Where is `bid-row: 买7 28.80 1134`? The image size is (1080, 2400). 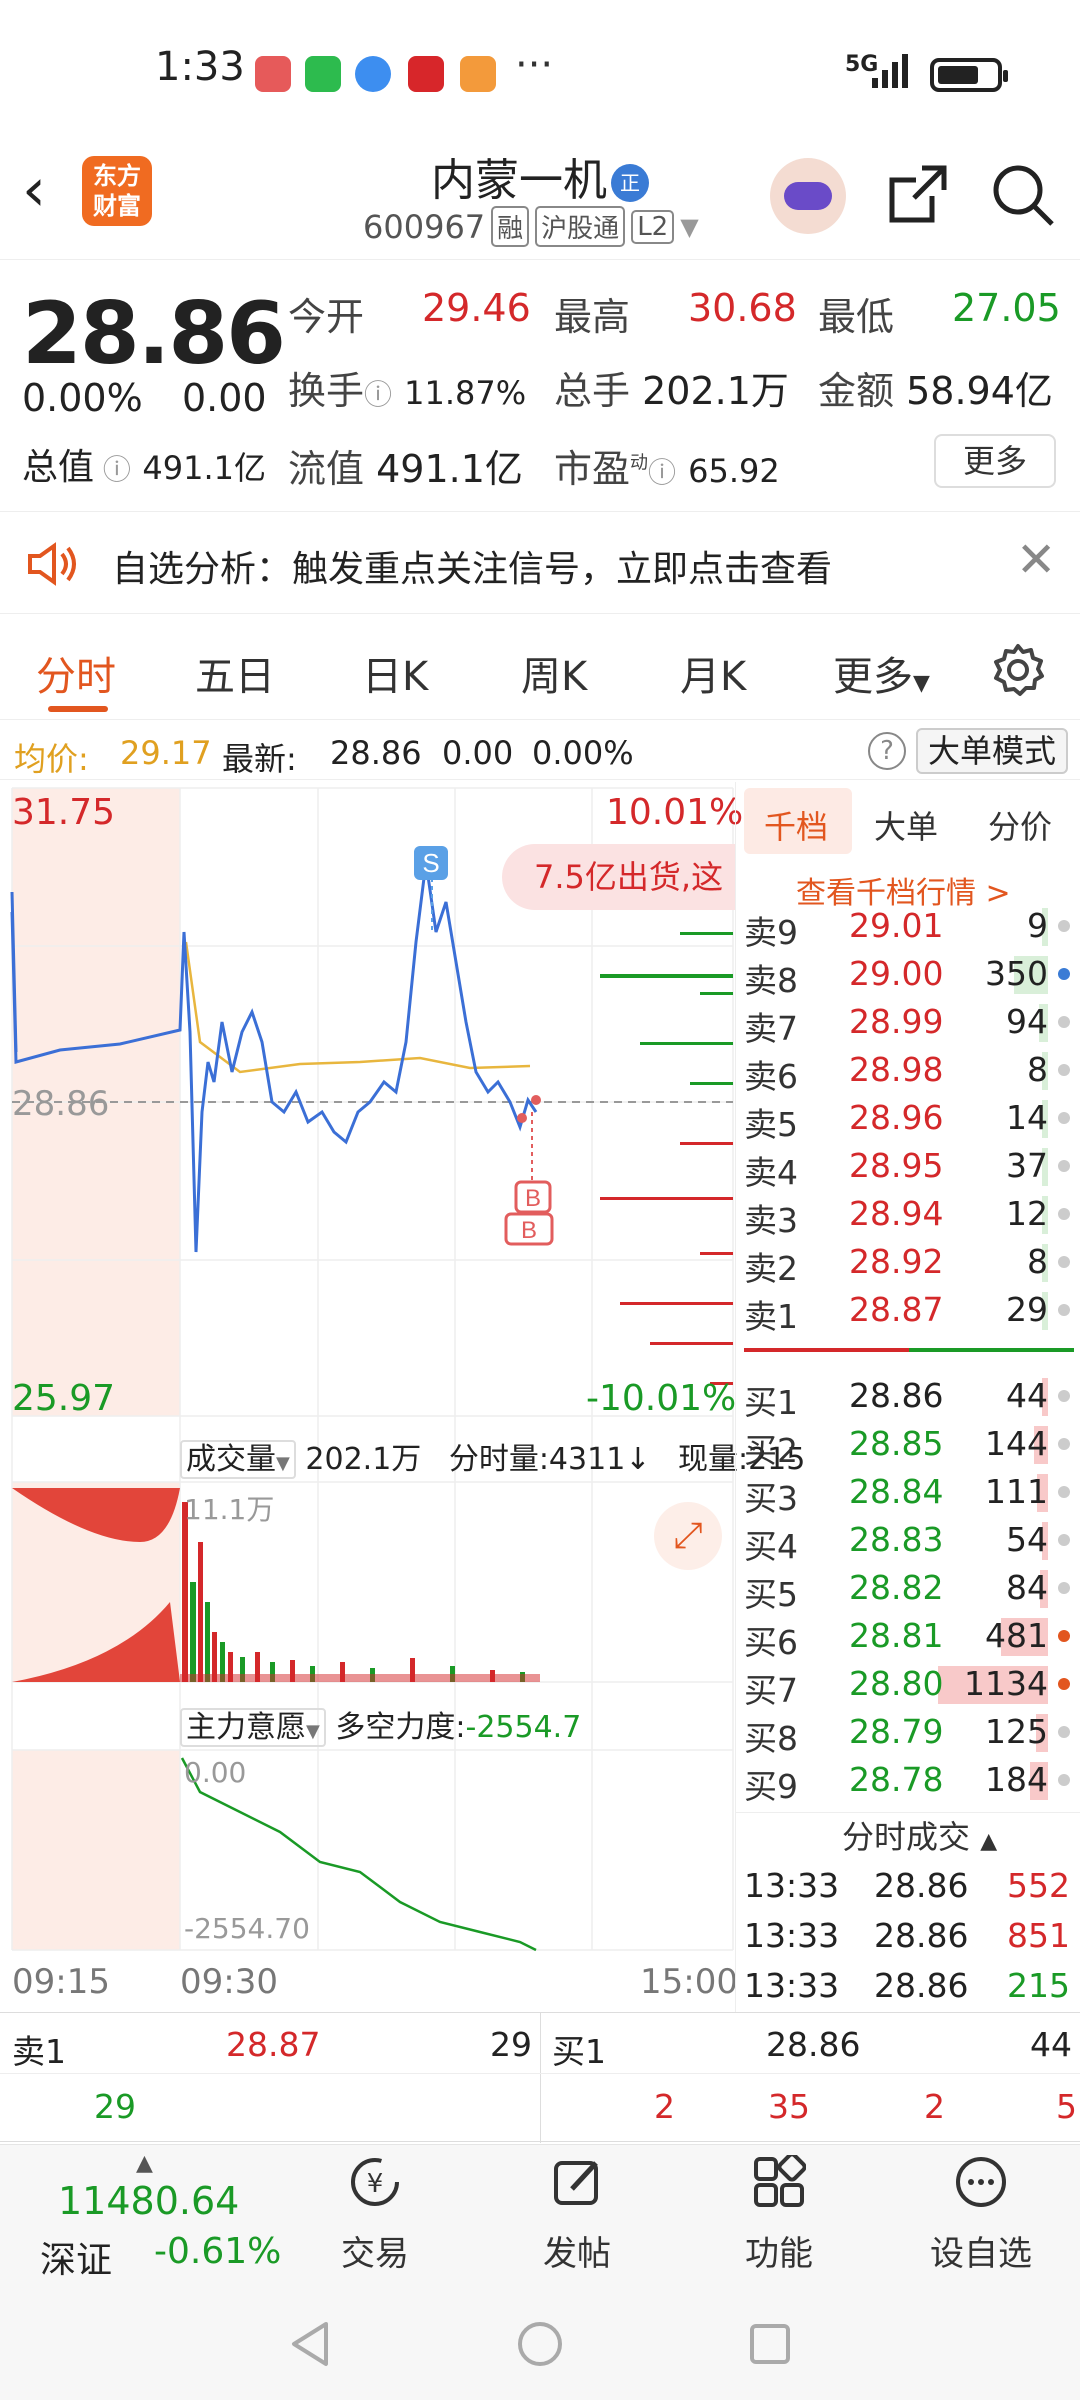 bid-row: 买7 28.80 1134 is located at coordinates (909, 1685).